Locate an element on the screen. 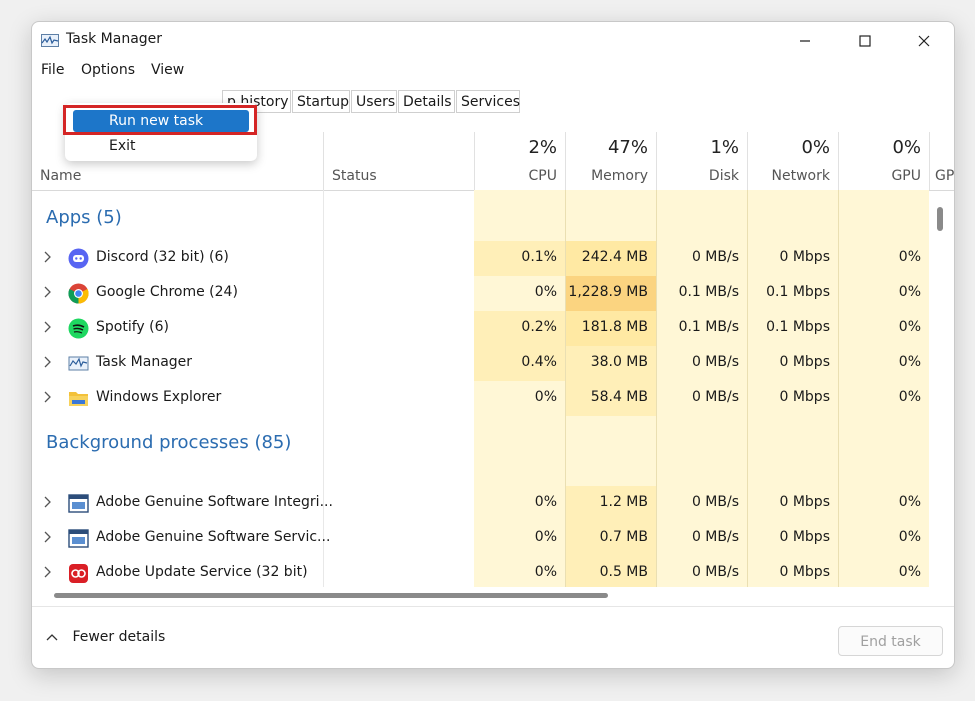 This screenshot has height=701, width=975. fewer-details-toggle: Fewer details is located at coordinates (105, 637).